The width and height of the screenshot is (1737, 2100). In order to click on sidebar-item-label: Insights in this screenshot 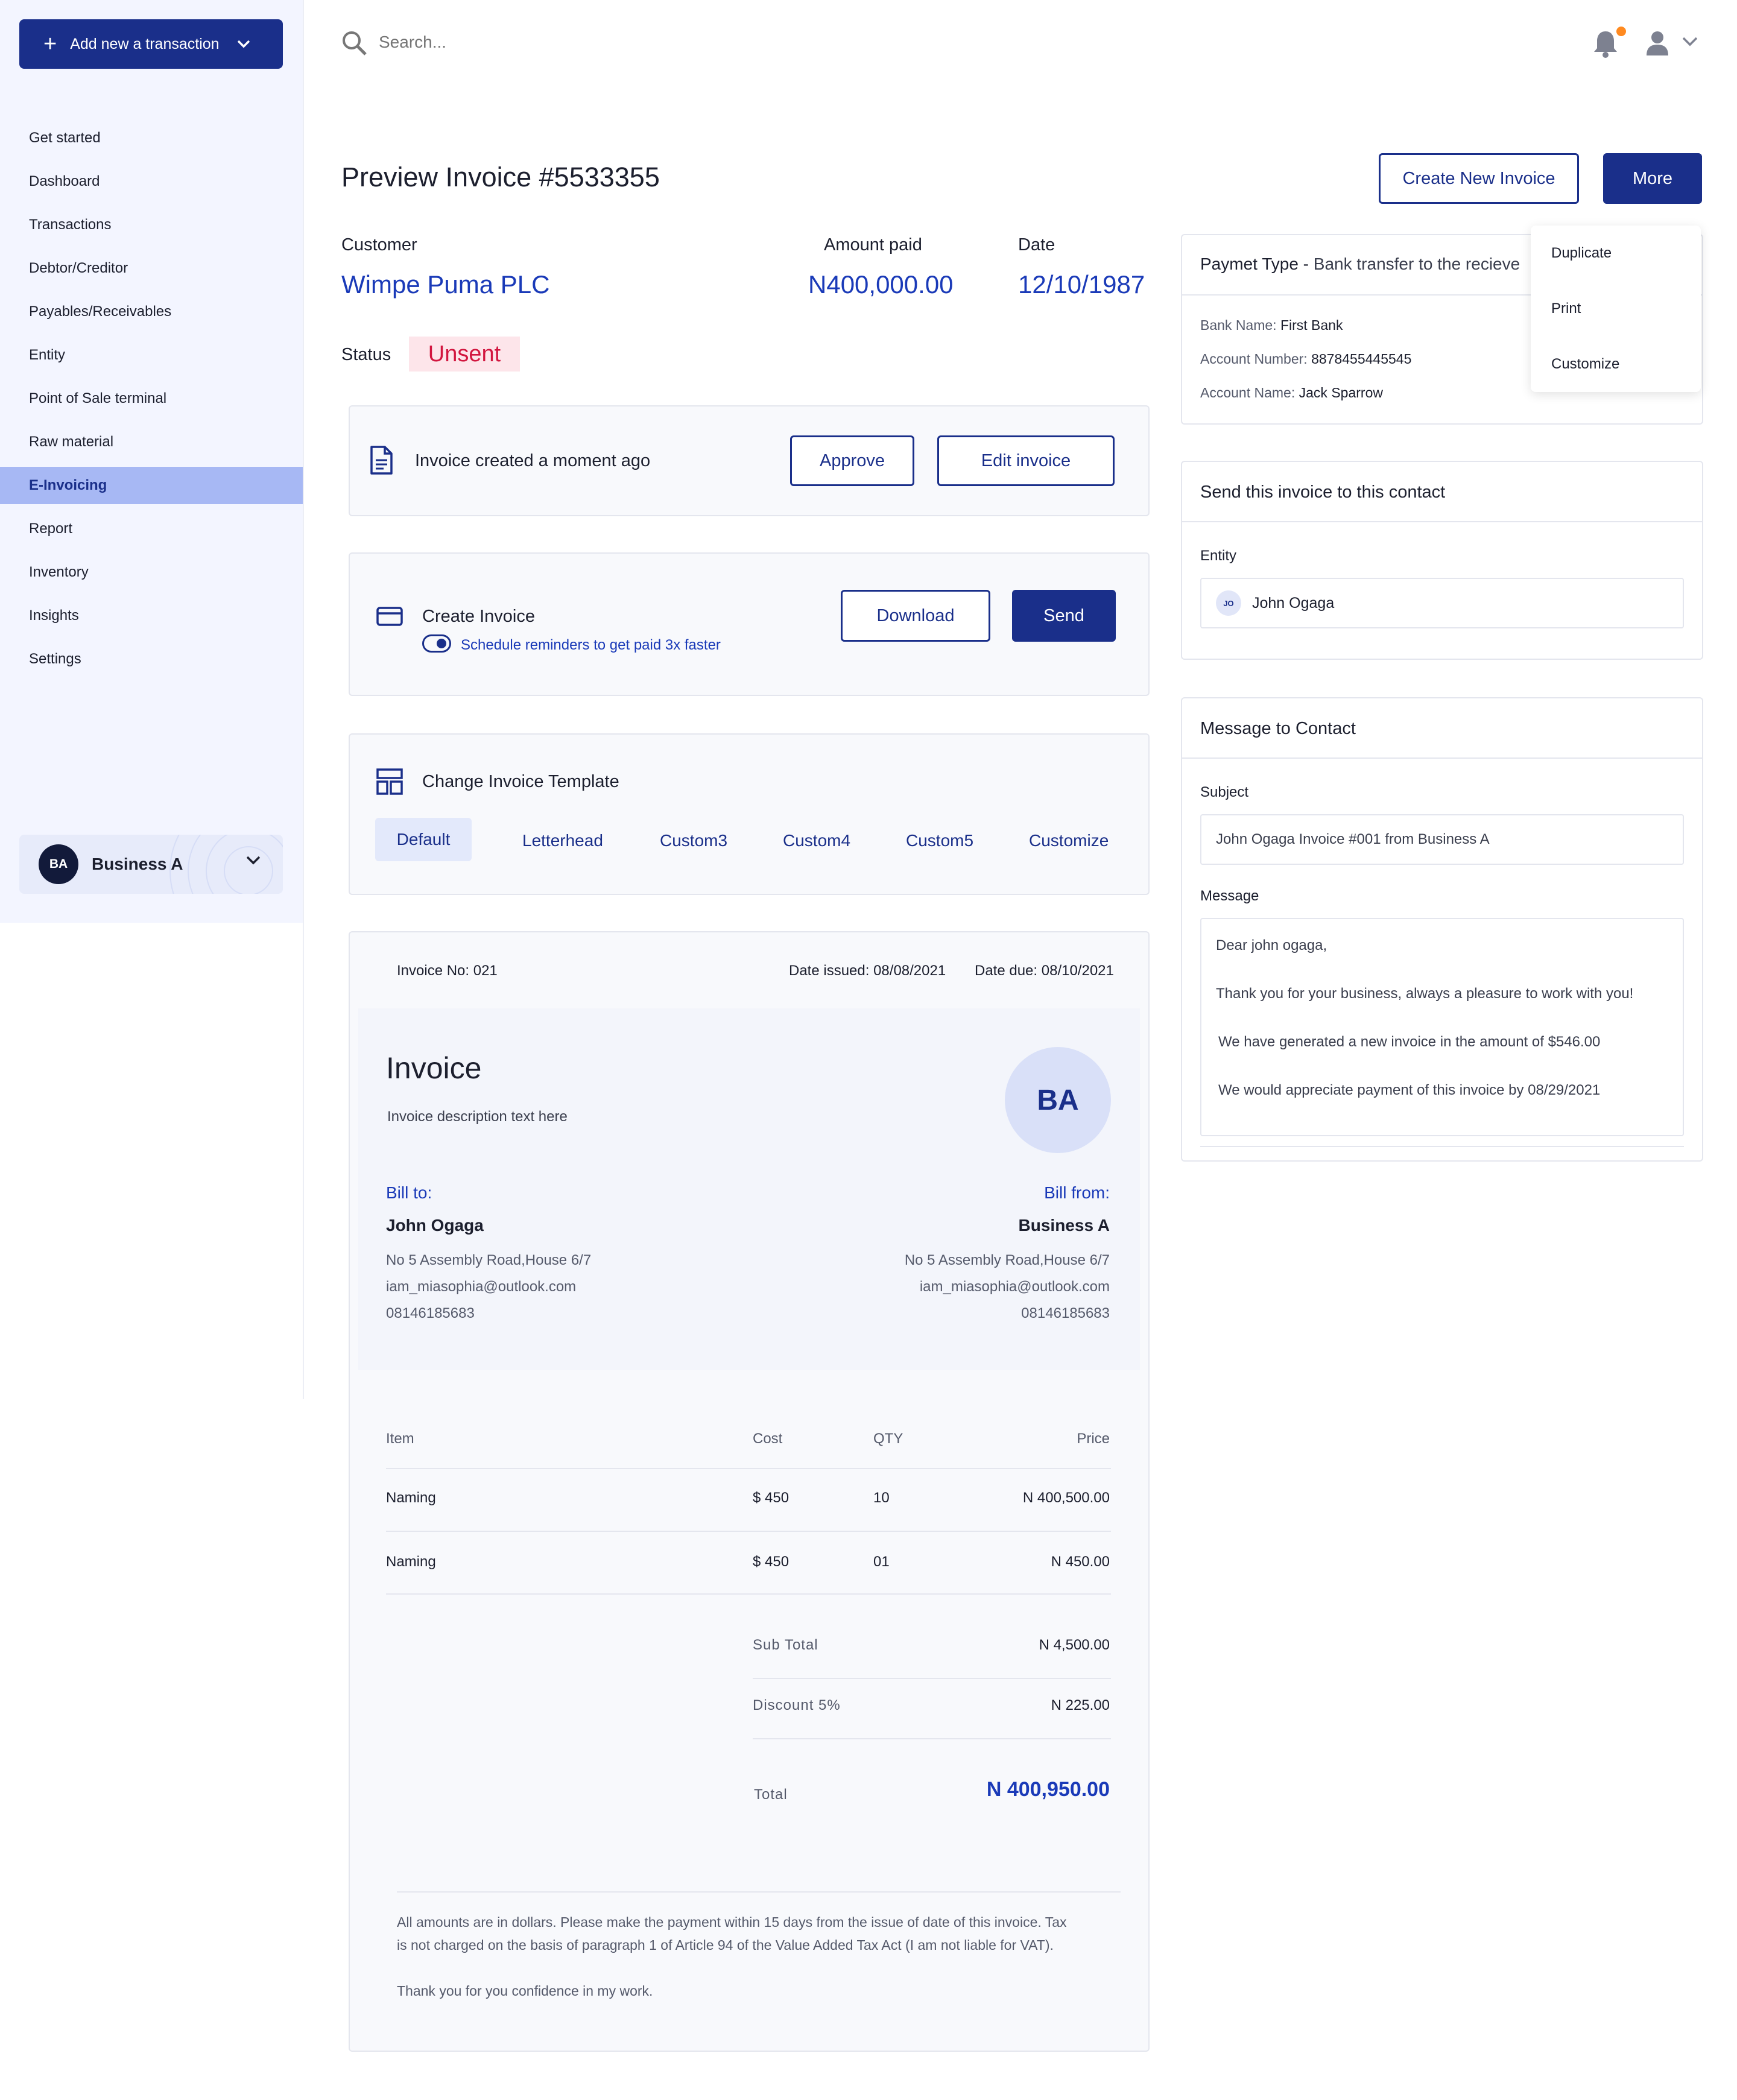, I will do `click(54, 615)`.